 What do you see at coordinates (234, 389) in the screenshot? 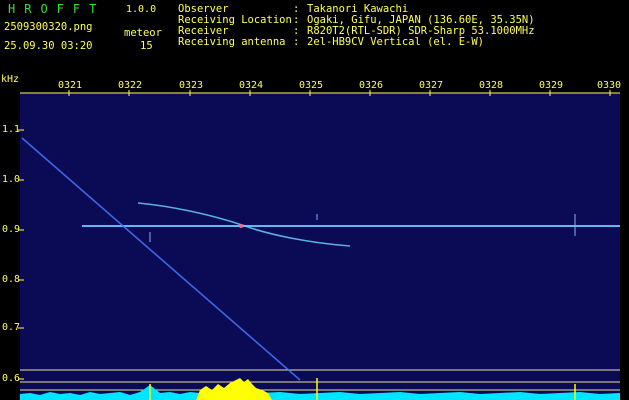
I see `signal-peak-spectrum` at bounding box center [234, 389].